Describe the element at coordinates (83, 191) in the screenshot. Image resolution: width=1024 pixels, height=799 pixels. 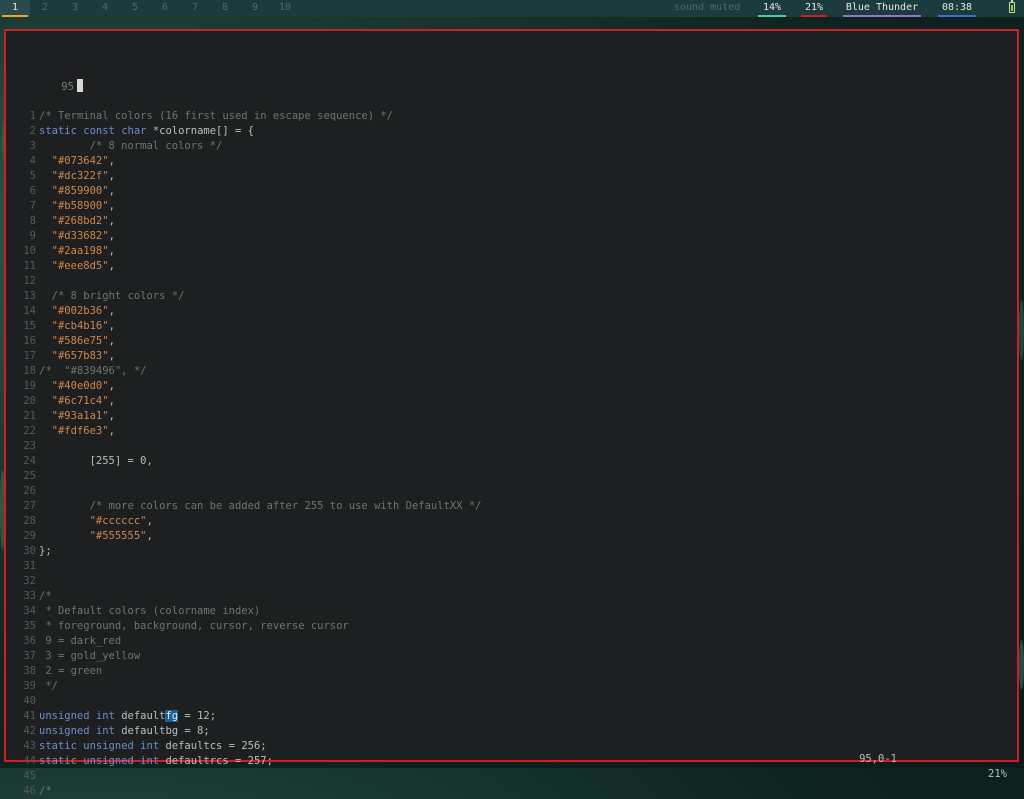
I see `line-text: "#859900",` at that location.